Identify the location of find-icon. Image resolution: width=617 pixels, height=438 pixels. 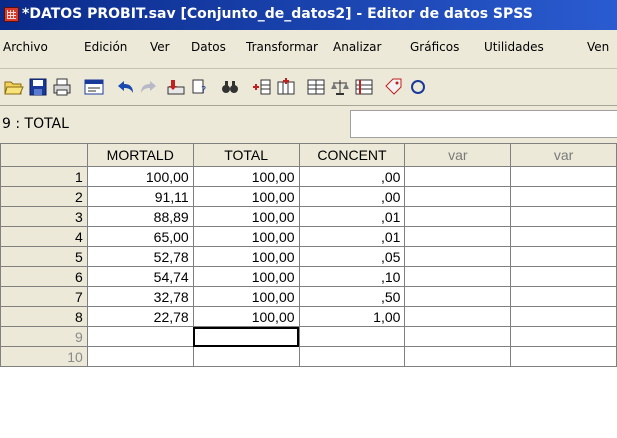
(230, 87).